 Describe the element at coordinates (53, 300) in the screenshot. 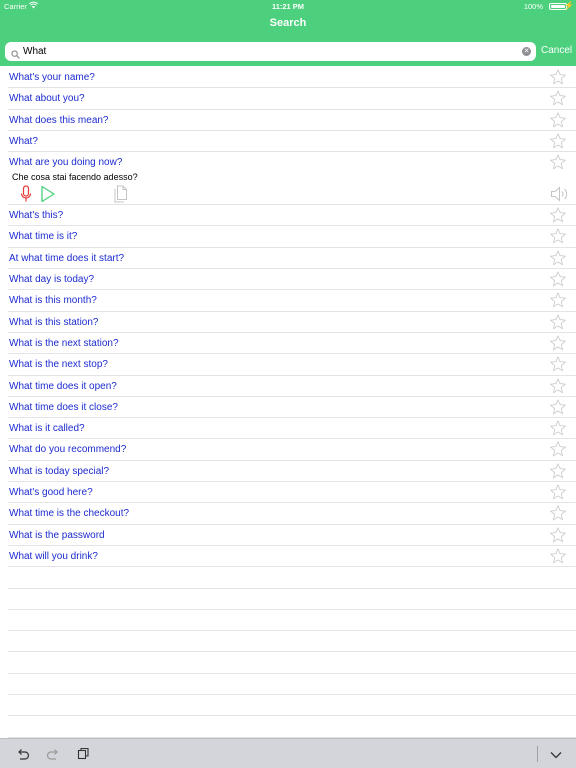

I see `result-phrase: What is this month?` at that location.